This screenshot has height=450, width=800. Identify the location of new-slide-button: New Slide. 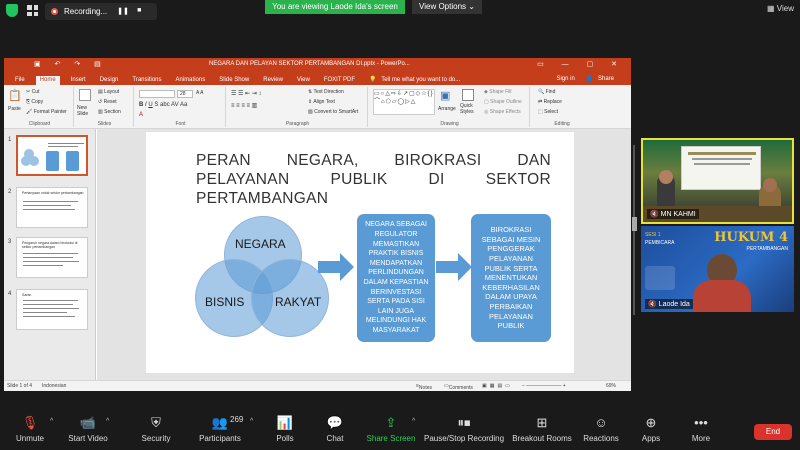
(87, 111).